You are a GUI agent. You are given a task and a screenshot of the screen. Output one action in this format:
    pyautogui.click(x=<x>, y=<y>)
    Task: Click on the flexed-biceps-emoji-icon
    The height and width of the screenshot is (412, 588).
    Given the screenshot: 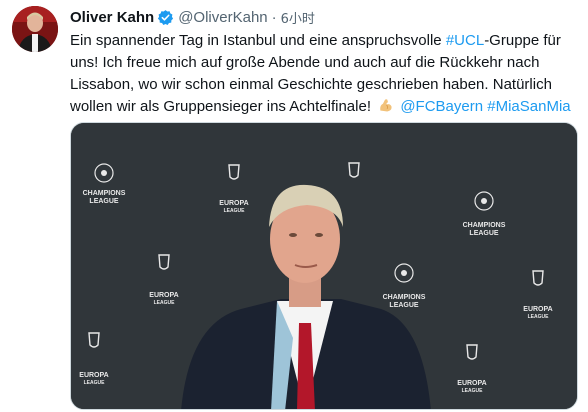 What is the action you would take?
    pyautogui.click(x=385, y=105)
    